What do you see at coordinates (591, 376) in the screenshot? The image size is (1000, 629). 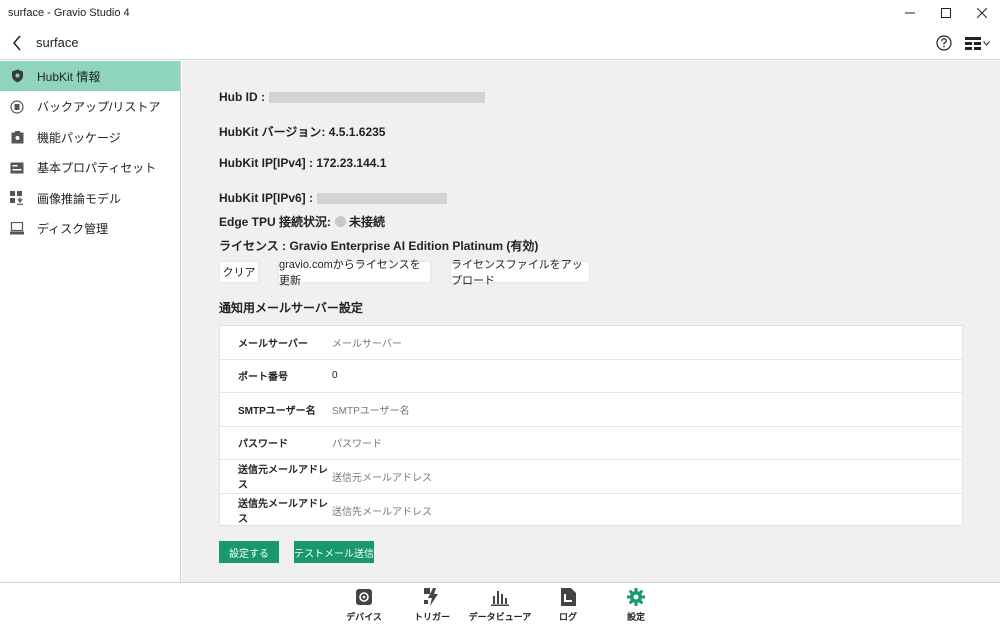 I see `port-row: ポート番号 0` at bounding box center [591, 376].